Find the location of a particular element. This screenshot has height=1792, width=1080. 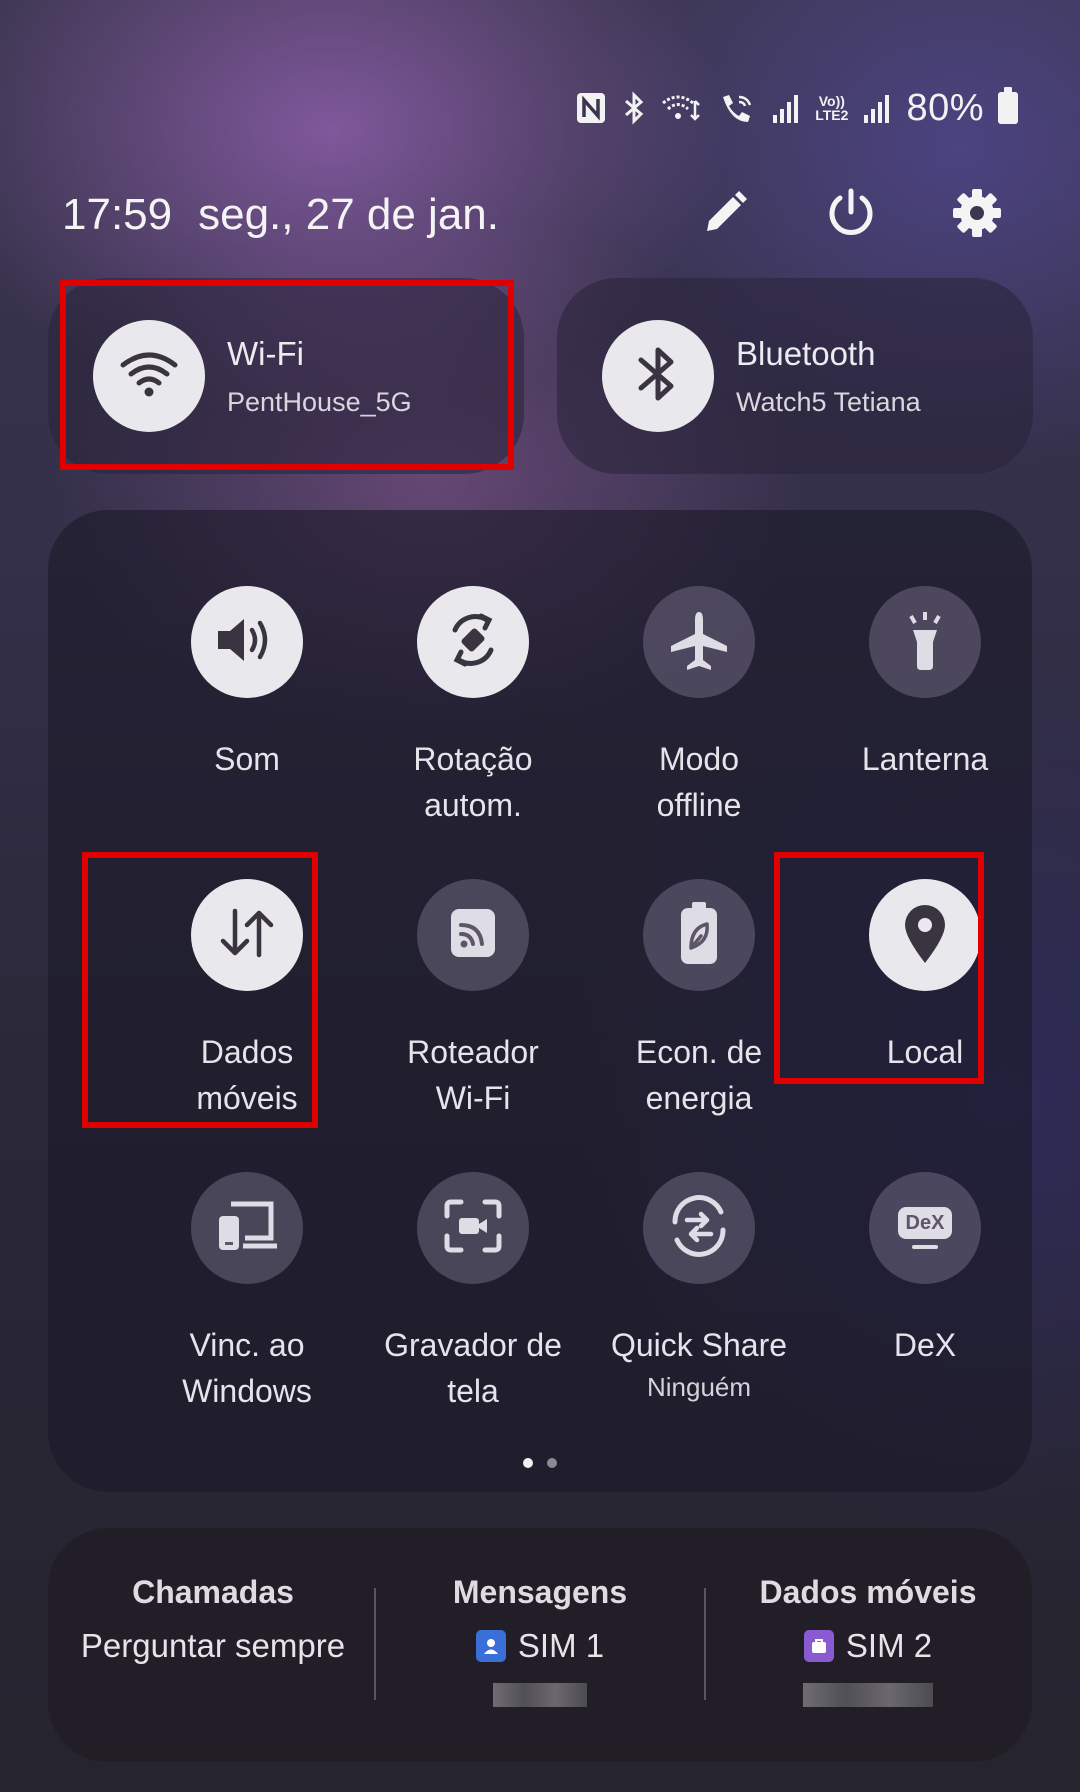

bluetooth-label: Bluetooth is located at coordinates (806, 353).